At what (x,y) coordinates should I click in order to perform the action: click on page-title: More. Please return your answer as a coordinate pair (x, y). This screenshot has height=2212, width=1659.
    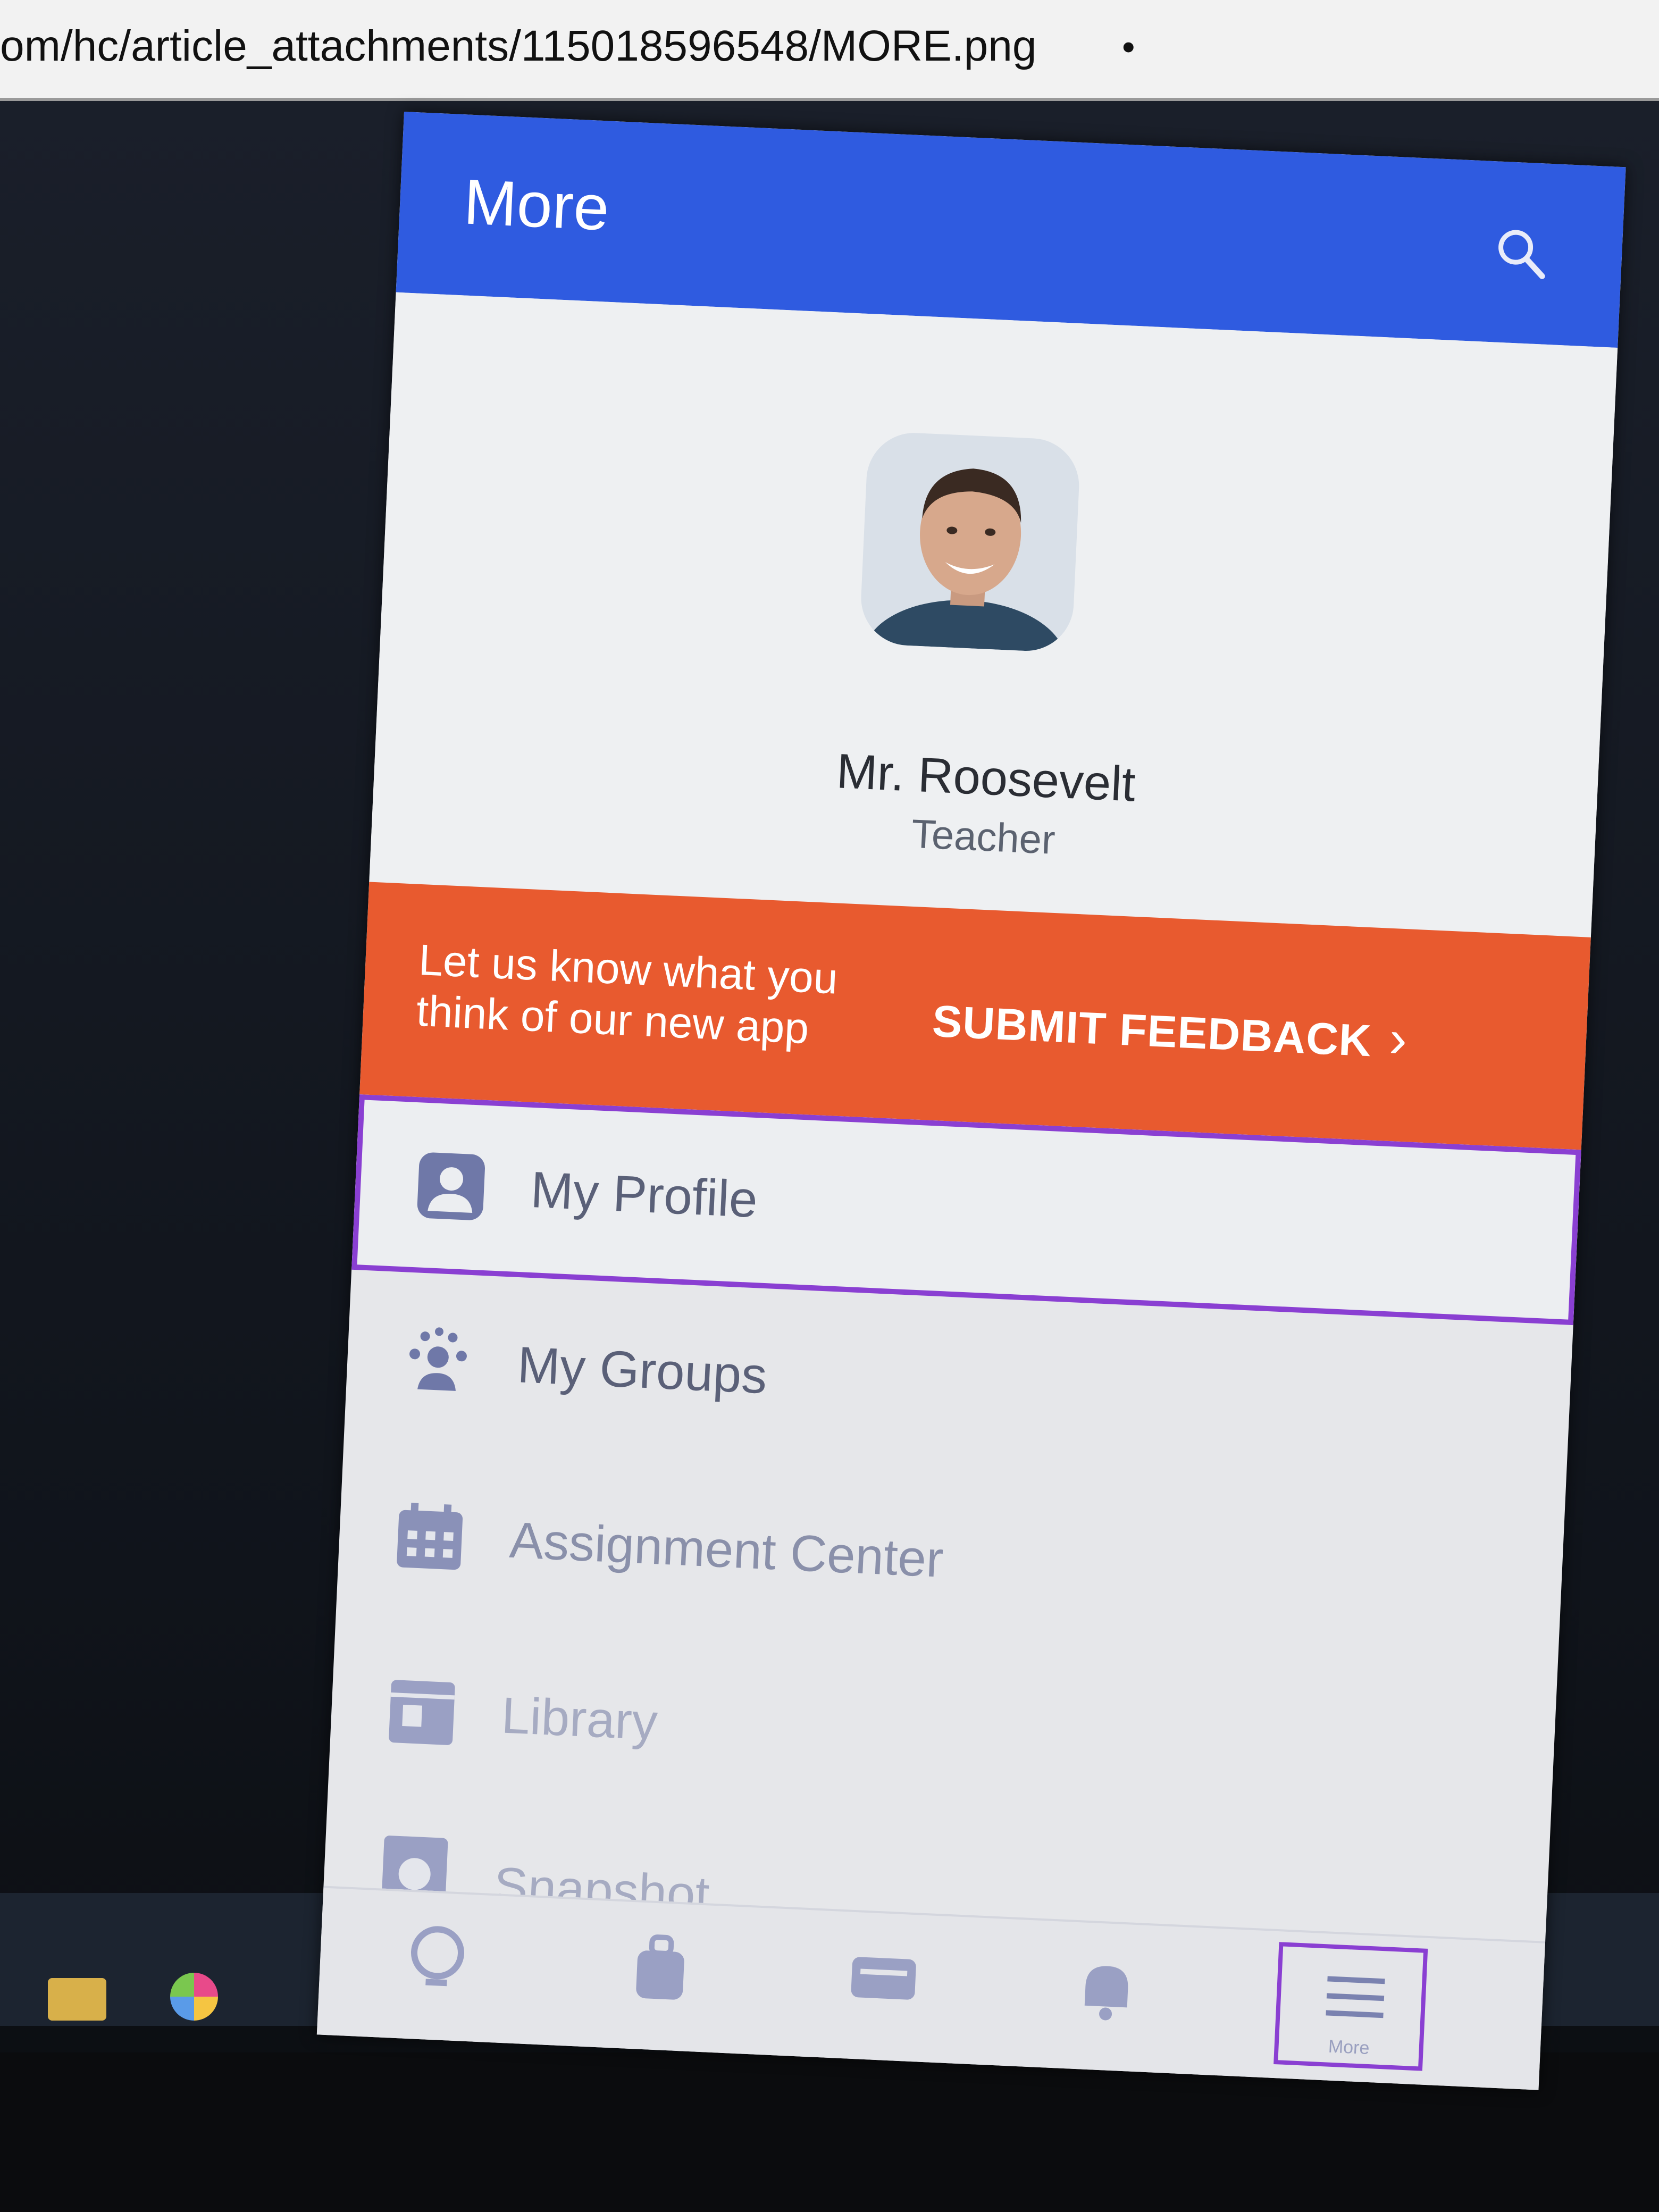
    Looking at the image, I should click on (536, 205).